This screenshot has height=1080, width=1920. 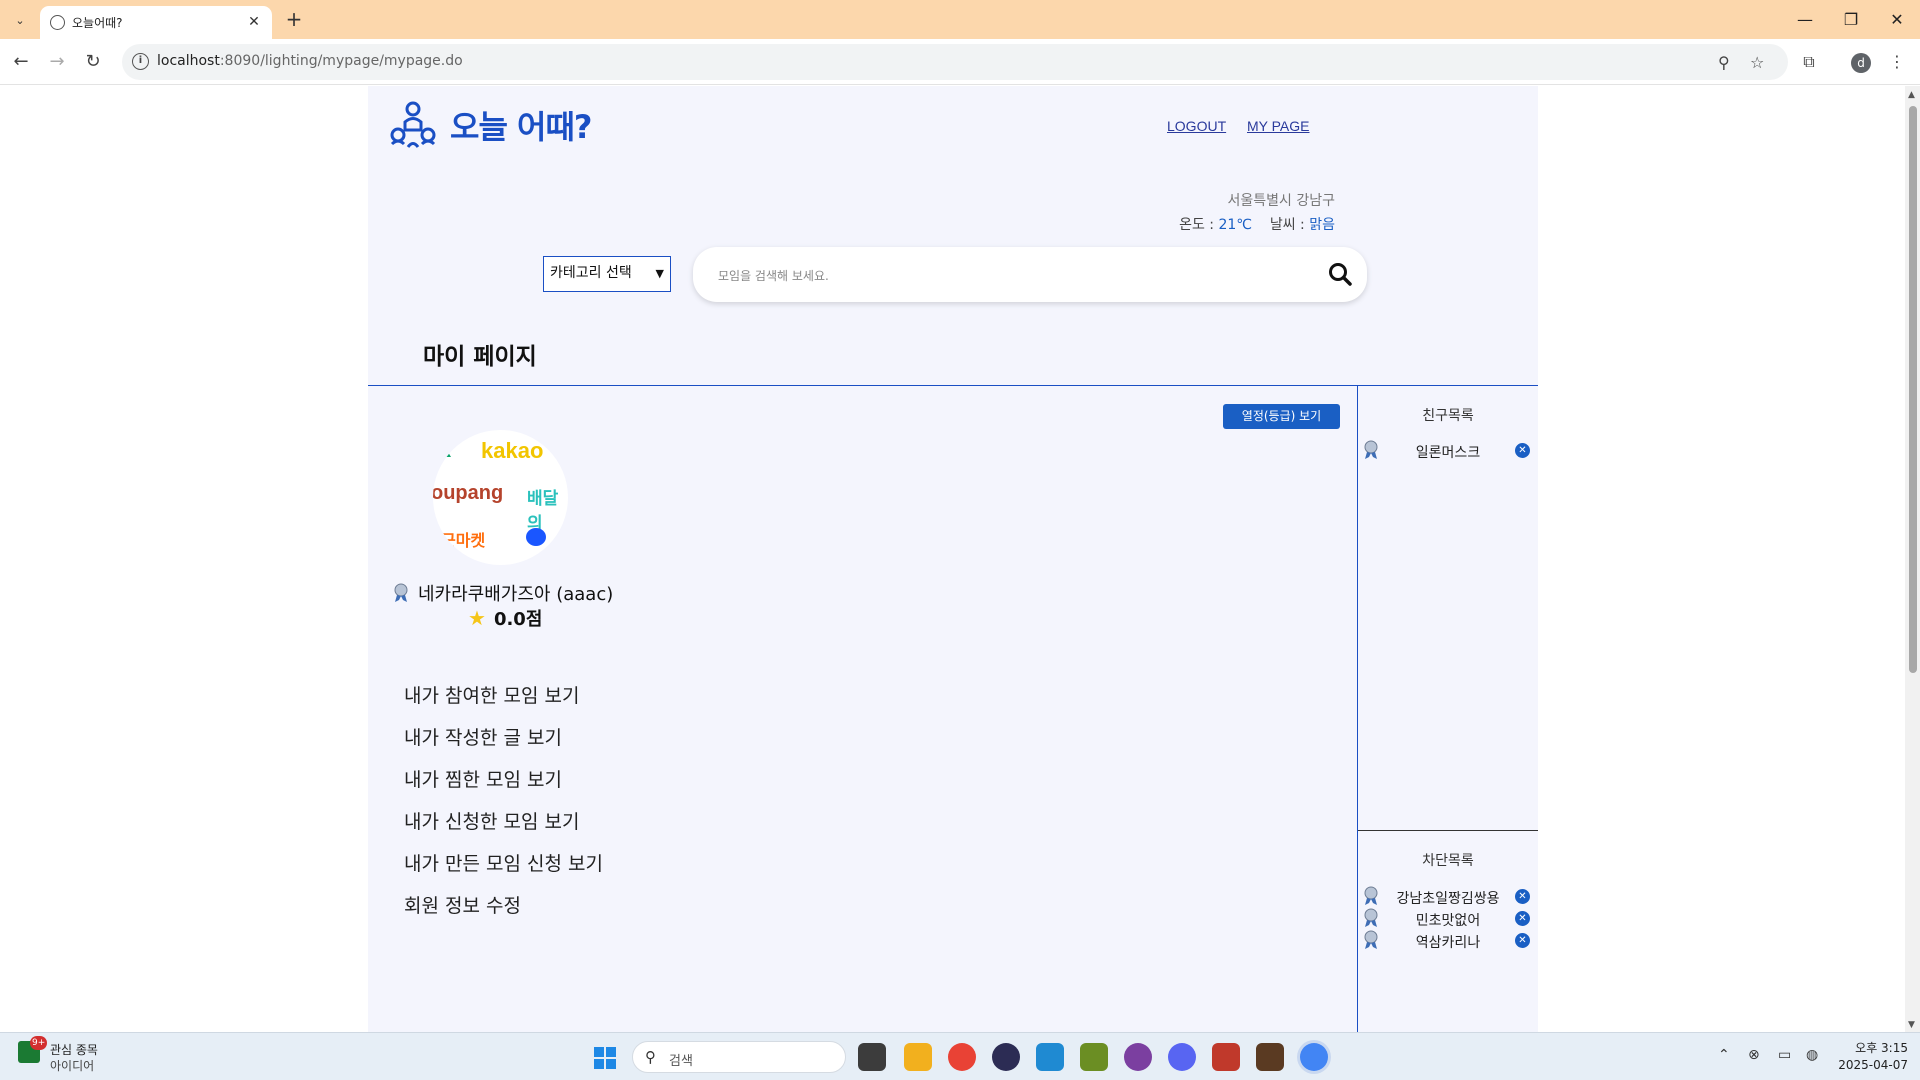 I want to click on system-clock: 오후 3:15 2025-04-07, so click(x=1873, y=1057).